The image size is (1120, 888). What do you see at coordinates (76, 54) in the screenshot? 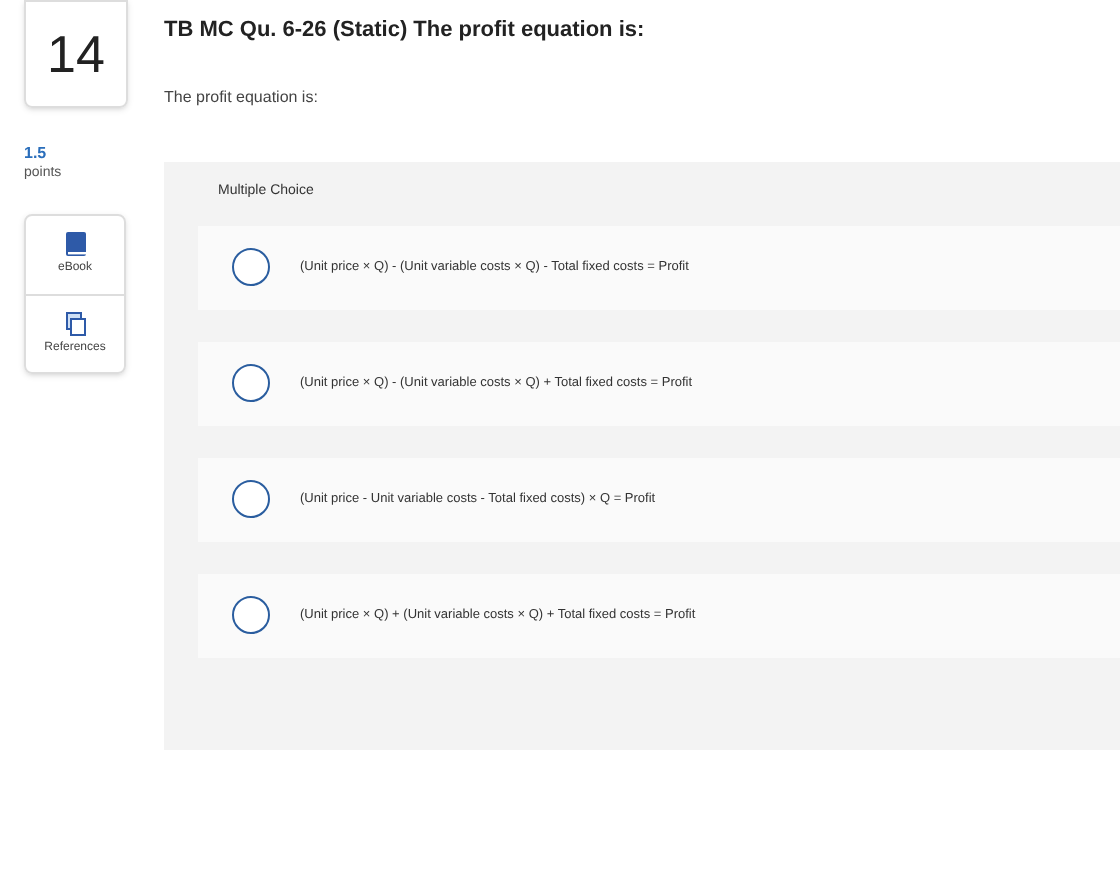
I see `question-number: 14` at bounding box center [76, 54].